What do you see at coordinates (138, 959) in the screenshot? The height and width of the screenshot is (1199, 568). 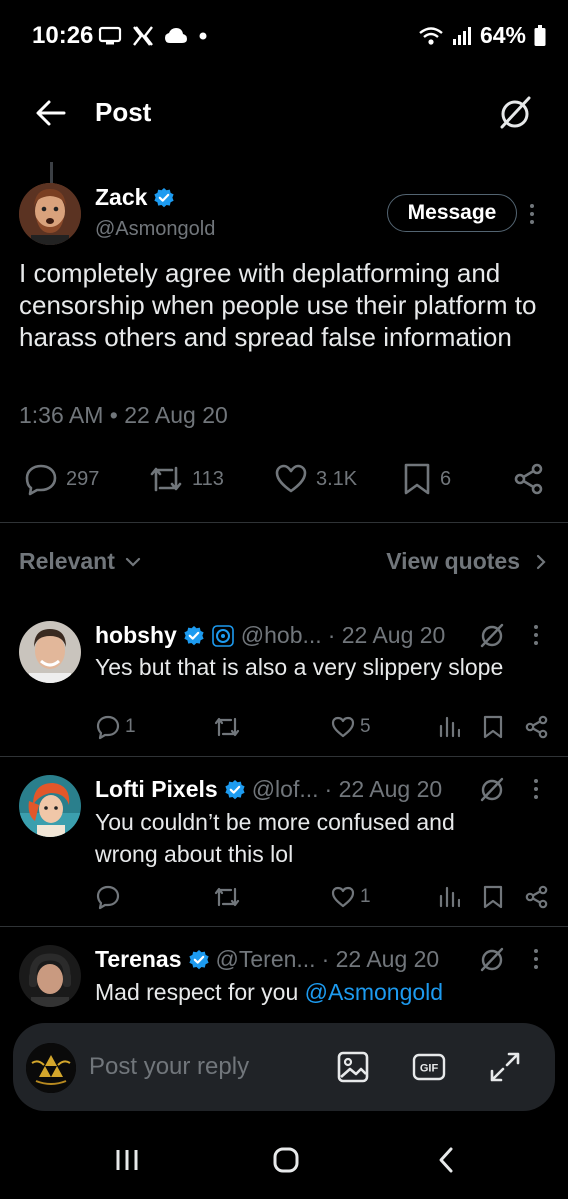 I see `reply-author-name: Terenas` at bounding box center [138, 959].